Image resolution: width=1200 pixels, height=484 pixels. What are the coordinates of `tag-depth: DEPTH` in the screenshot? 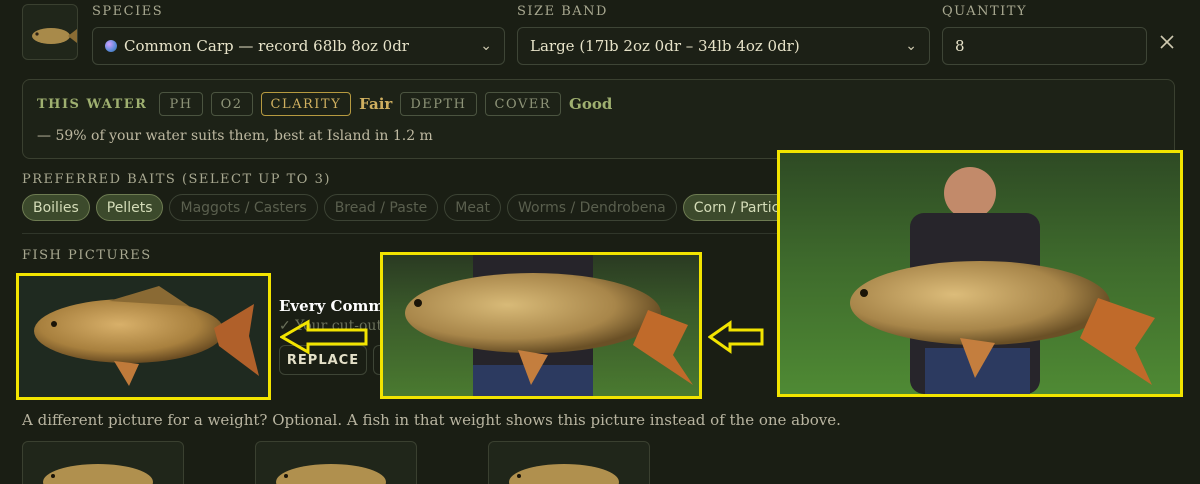 It's located at (438, 104).